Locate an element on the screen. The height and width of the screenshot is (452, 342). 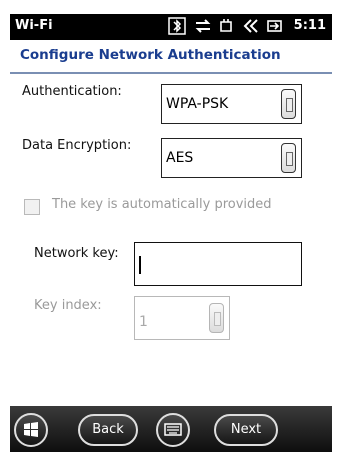
auto-key-checkbox is located at coordinates (32, 207).